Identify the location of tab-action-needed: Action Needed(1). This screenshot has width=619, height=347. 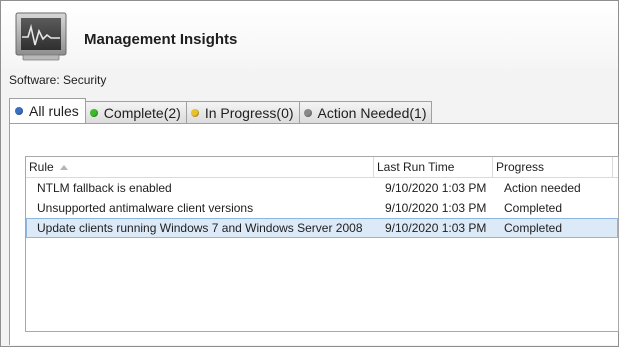
(365, 112).